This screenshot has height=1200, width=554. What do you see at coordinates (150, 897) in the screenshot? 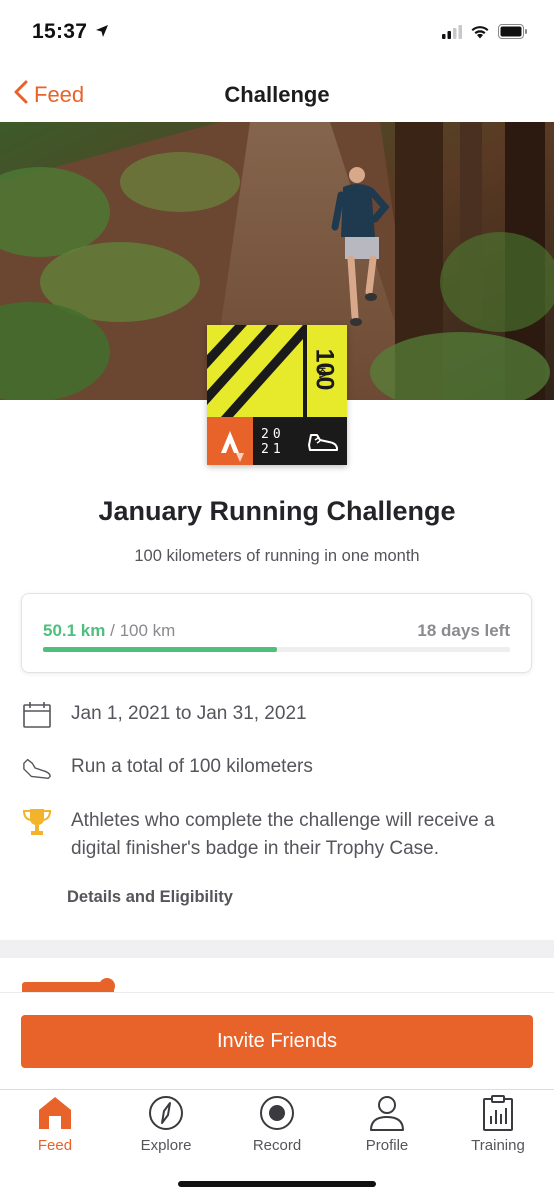
I see `details-eligibility-link: Details and Eligibility` at bounding box center [150, 897].